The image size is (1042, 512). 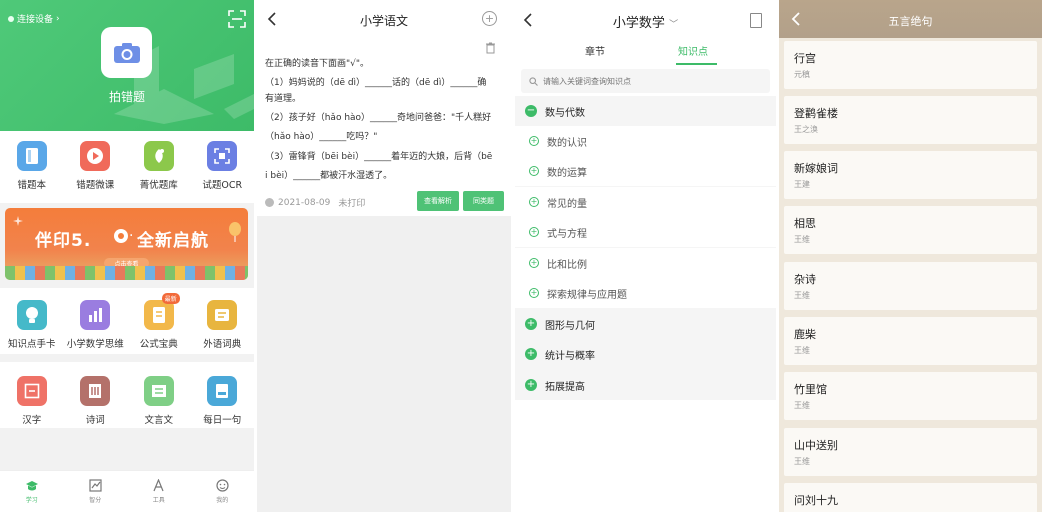 I want to click on feature-grid-row1: 错题本 错题微课 菁优题库 试题OCR, so click(x=127, y=167).